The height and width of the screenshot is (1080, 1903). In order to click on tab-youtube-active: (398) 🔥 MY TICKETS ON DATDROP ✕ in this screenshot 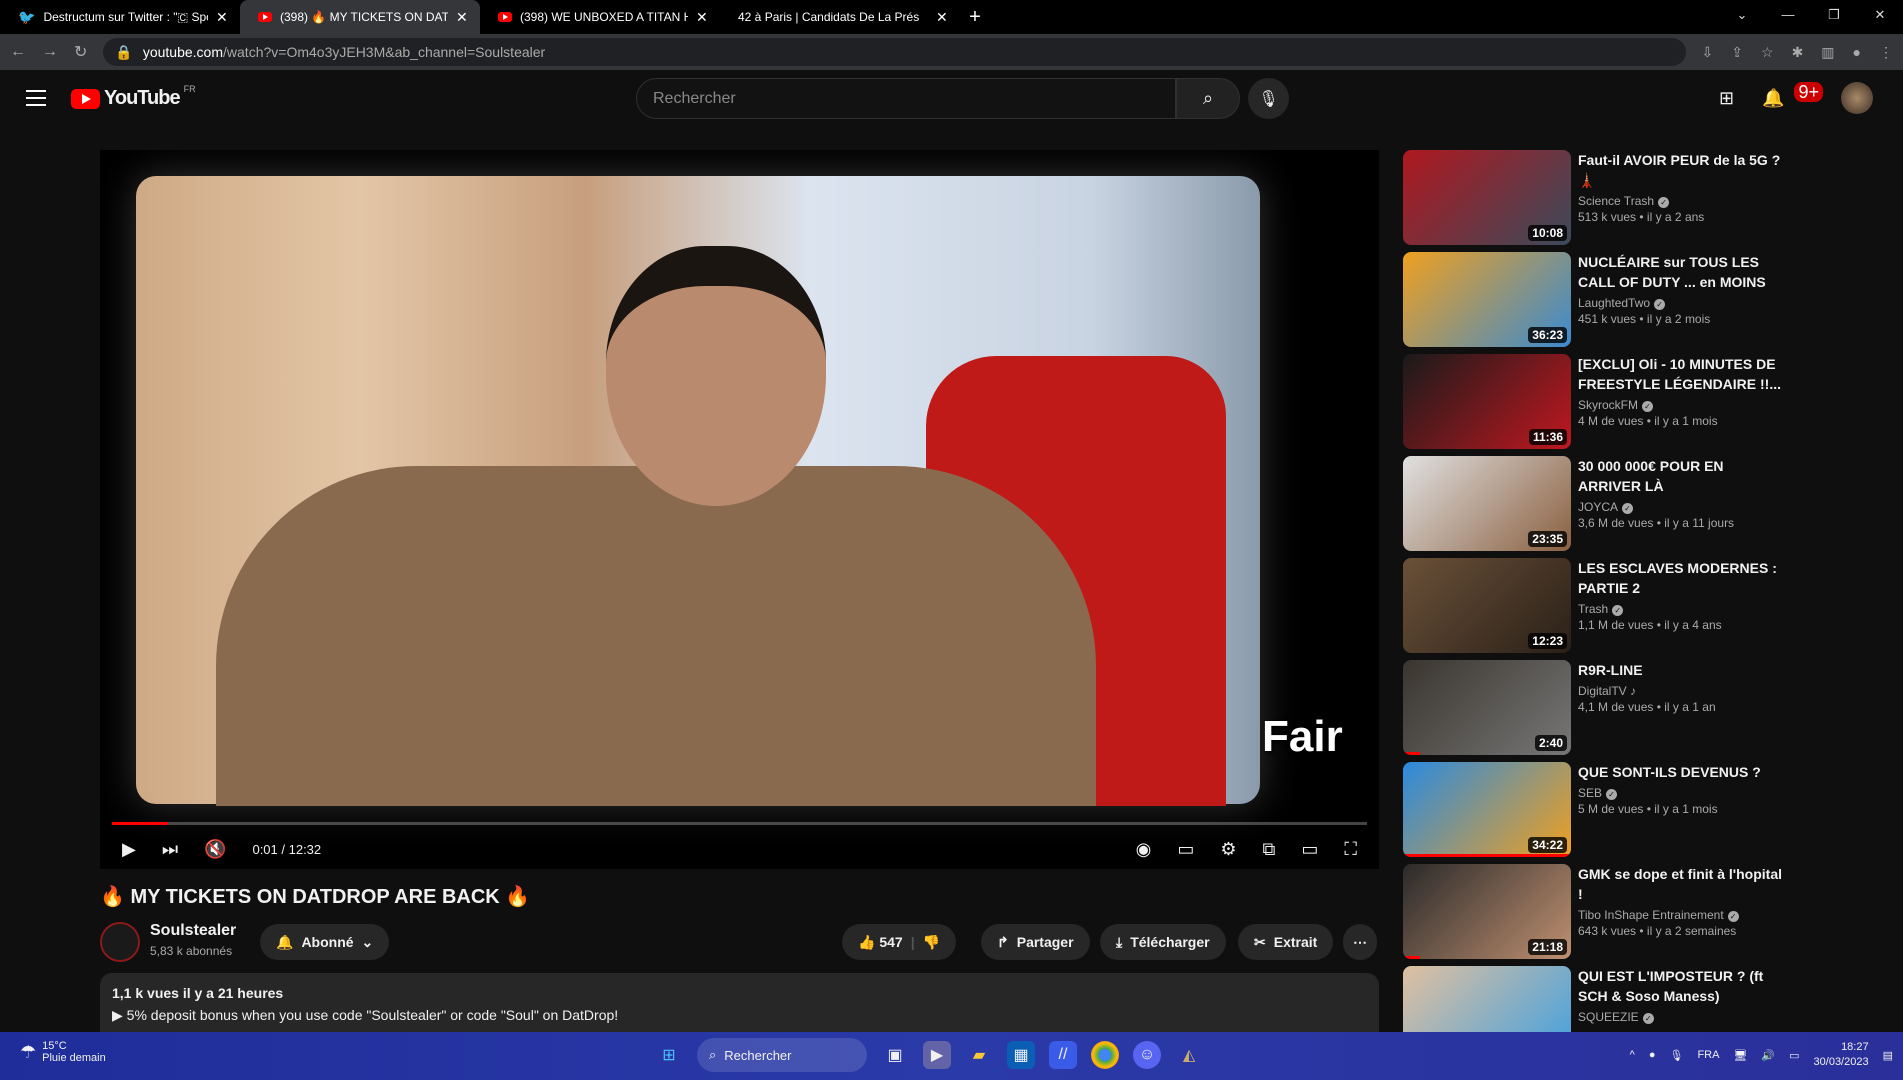, I will do `click(360, 17)`.